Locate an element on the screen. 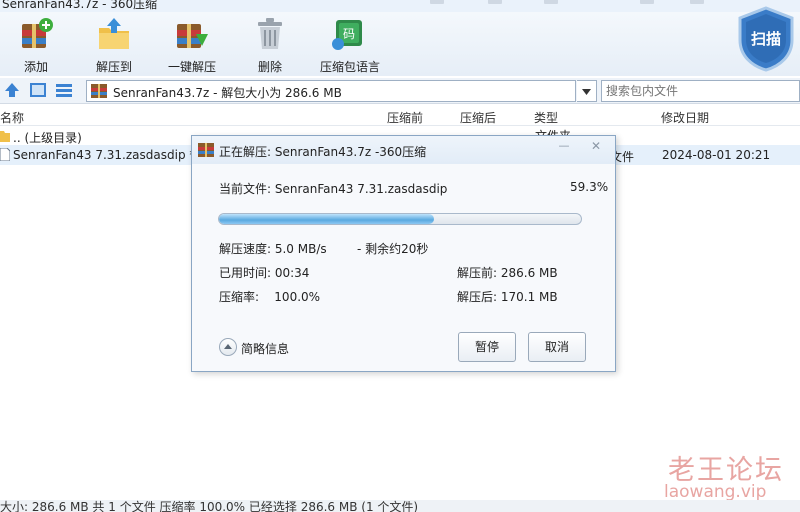 Image resolution: width=800 pixels, height=512 pixels. watermark-url: laowang.vip is located at coordinates (715, 492).